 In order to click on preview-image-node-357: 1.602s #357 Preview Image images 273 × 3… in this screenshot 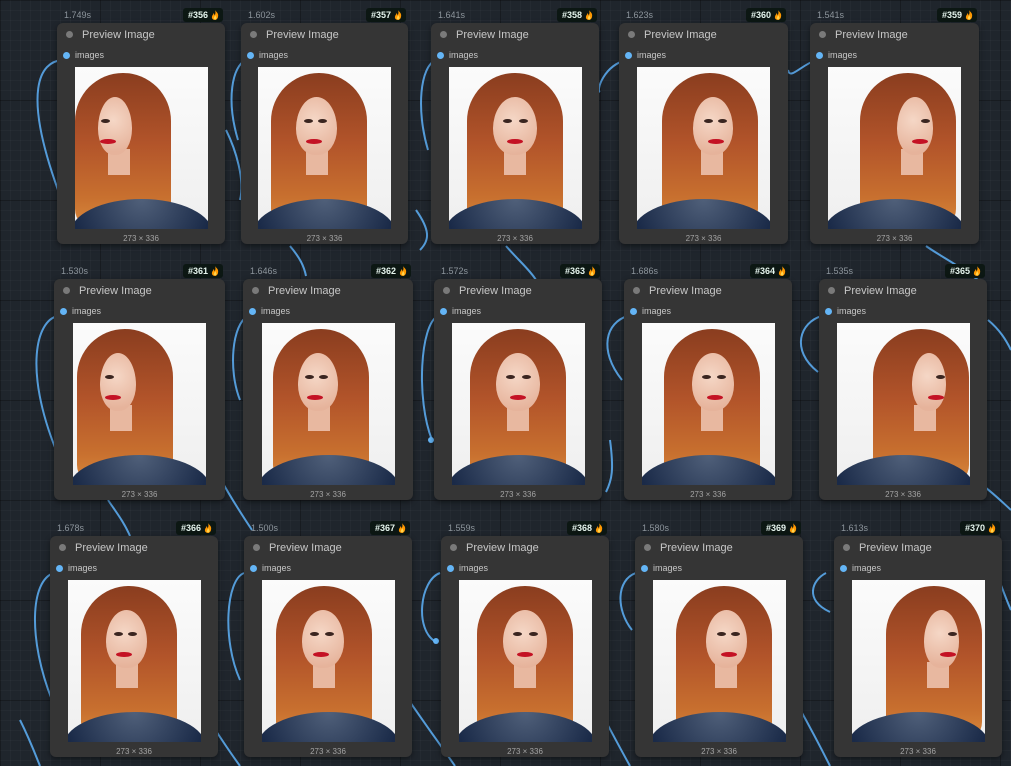, I will do `click(324, 126)`.